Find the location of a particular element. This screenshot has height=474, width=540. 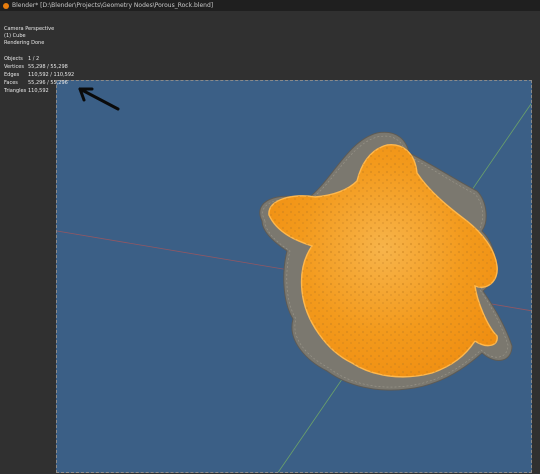

stat-row: Faces 55,296 / 55,296 is located at coordinates (39, 83).